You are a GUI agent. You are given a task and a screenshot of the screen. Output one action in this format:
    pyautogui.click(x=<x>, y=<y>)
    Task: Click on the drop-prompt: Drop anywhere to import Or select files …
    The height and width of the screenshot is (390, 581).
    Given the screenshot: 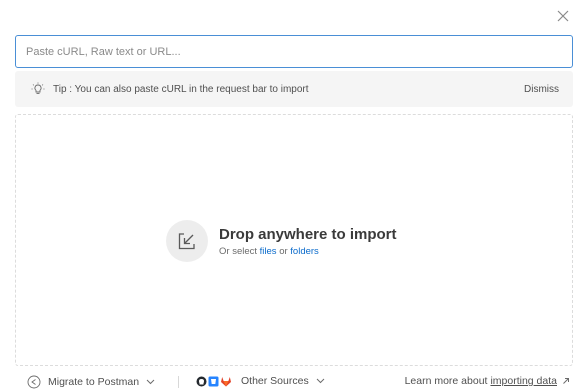 What is the action you would take?
    pyautogui.click(x=281, y=241)
    